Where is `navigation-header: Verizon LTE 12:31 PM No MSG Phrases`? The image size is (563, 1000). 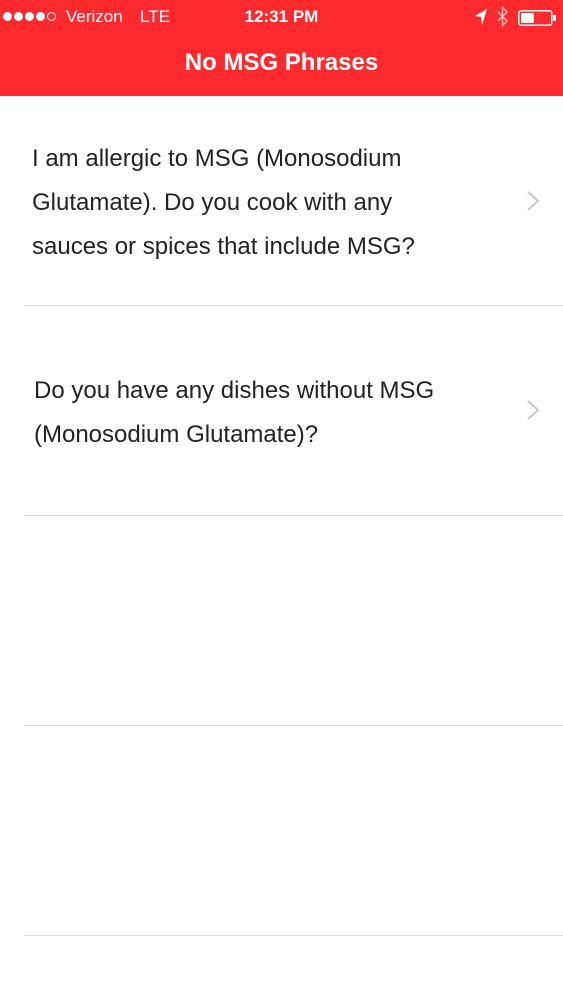 navigation-header: Verizon LTE 12:31 PM No MSG Phrases is located at coordinates (281, 48).